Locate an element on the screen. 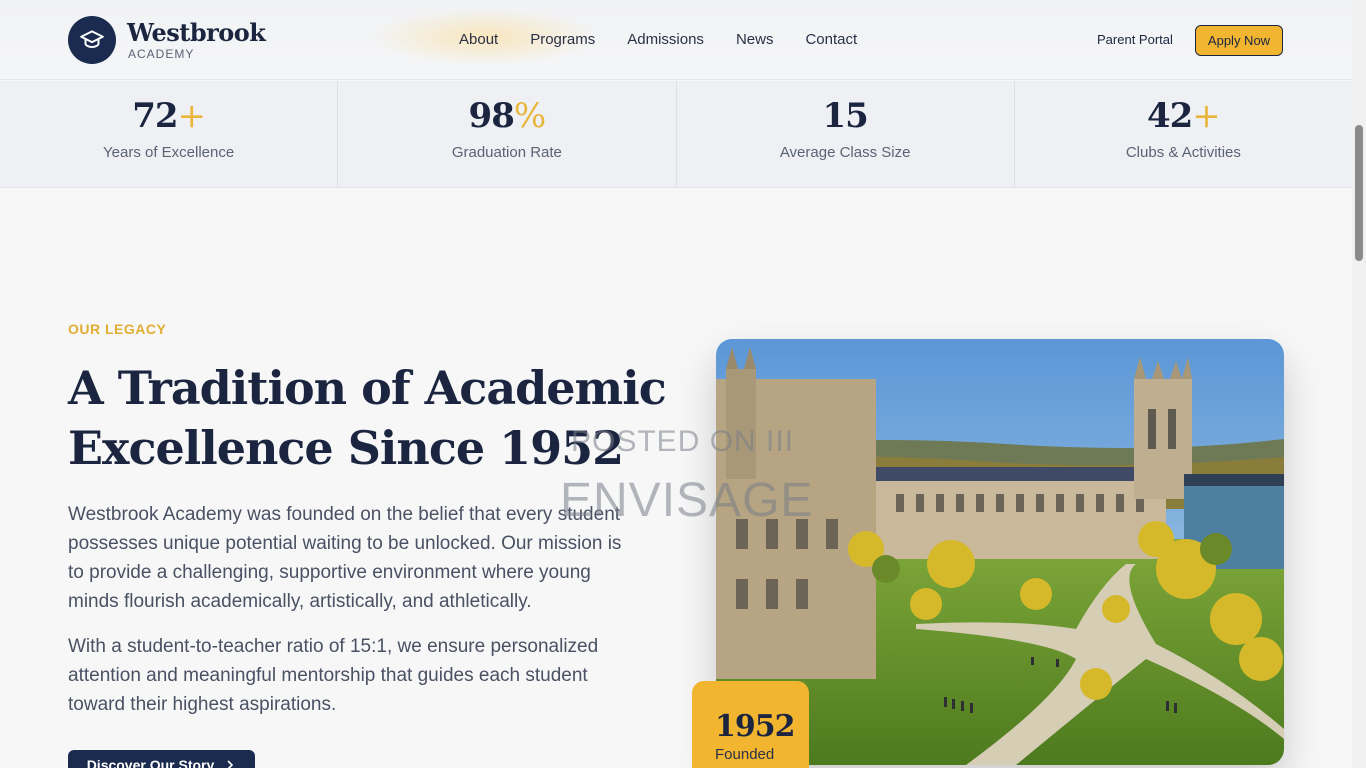  graduation-cap-icon is located at coordinates (92, 40).